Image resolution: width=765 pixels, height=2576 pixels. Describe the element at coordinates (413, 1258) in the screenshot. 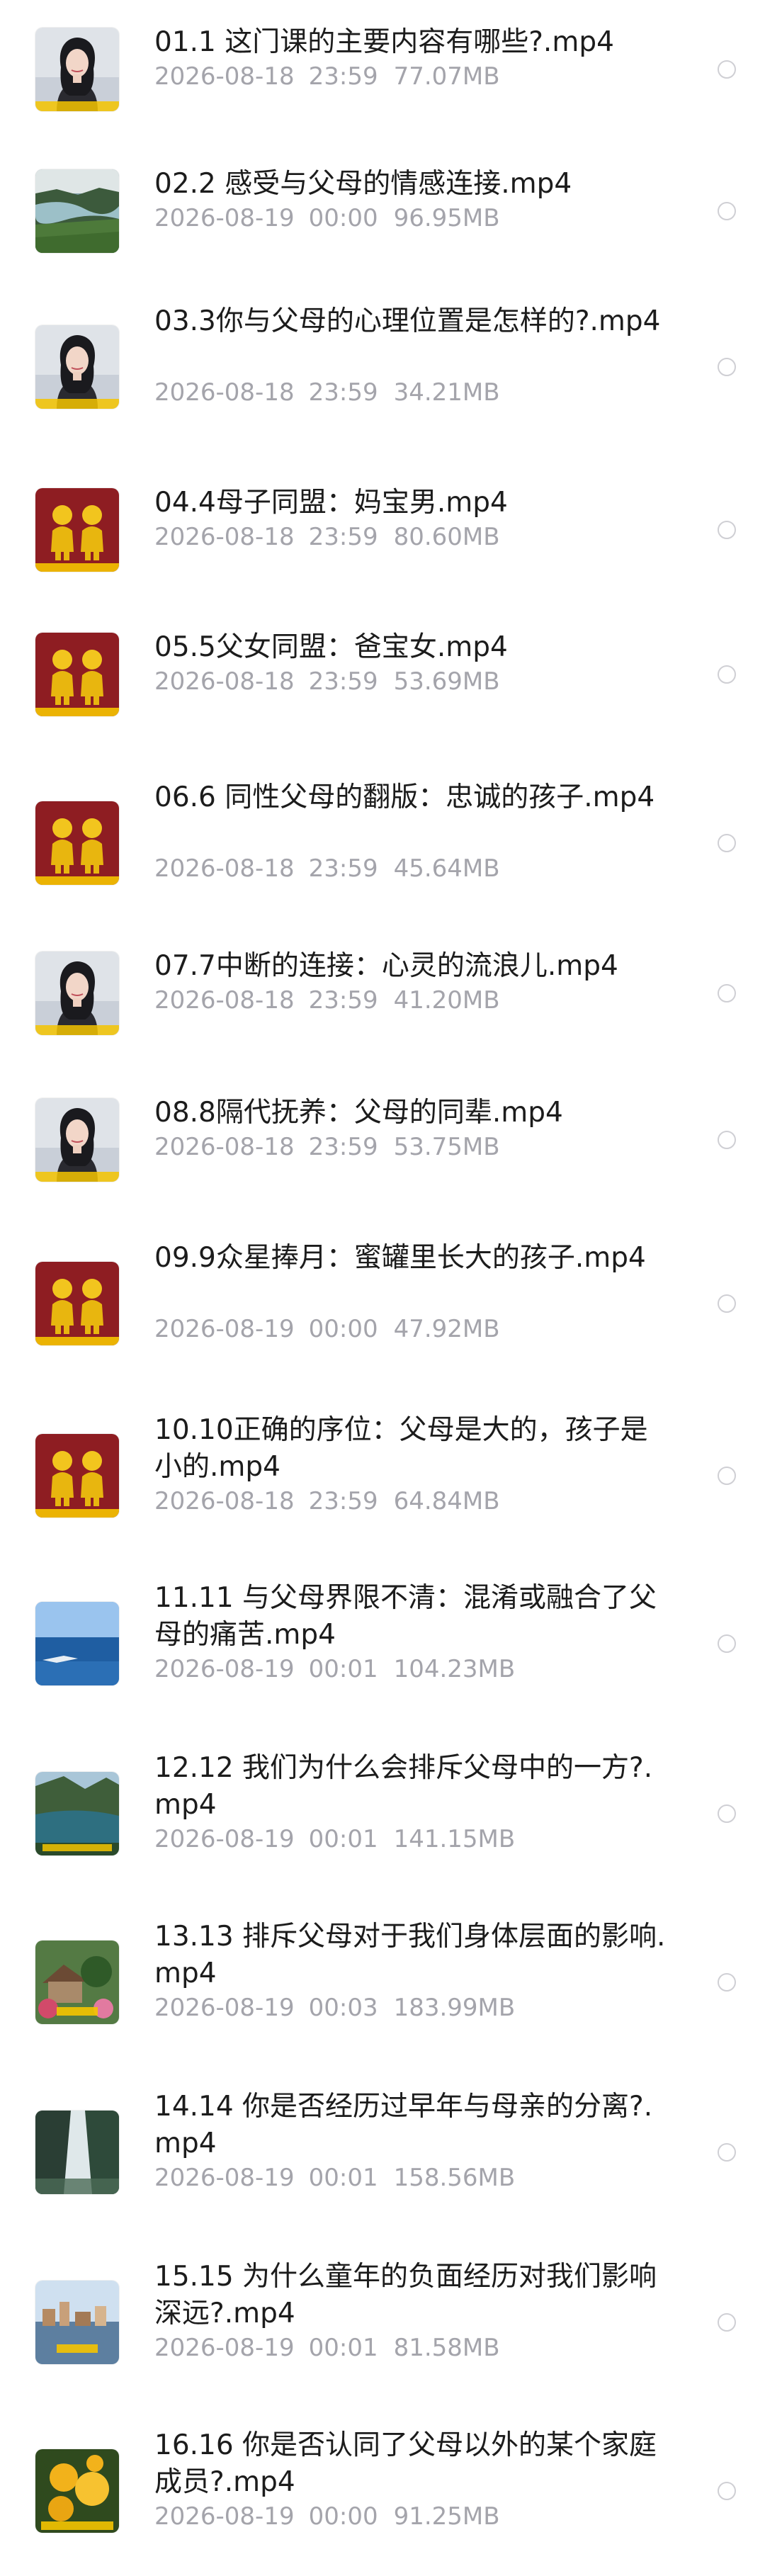

I see `file-name: 09.9众星捧月：蜜罐里长大的孩子.mp4` at that location.